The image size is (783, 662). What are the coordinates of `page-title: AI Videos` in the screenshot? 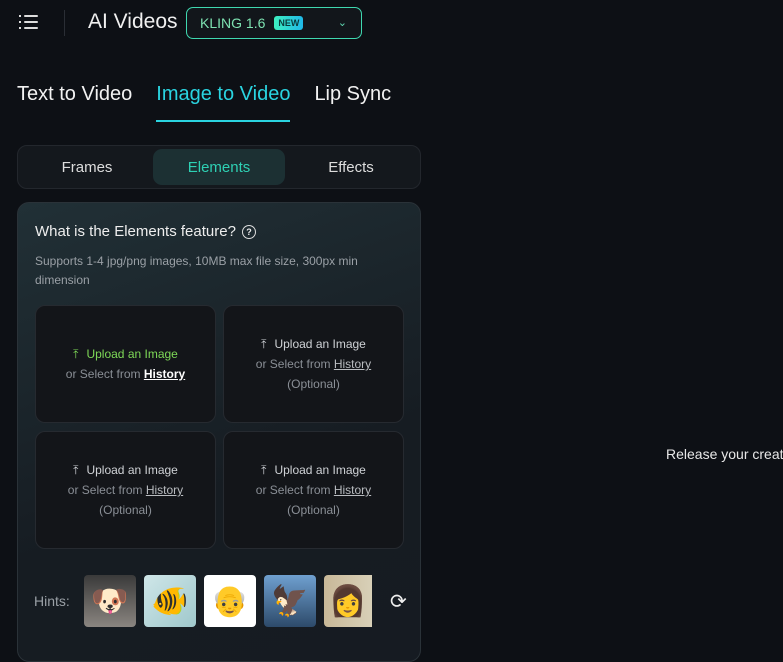 It's located at (133, 21).